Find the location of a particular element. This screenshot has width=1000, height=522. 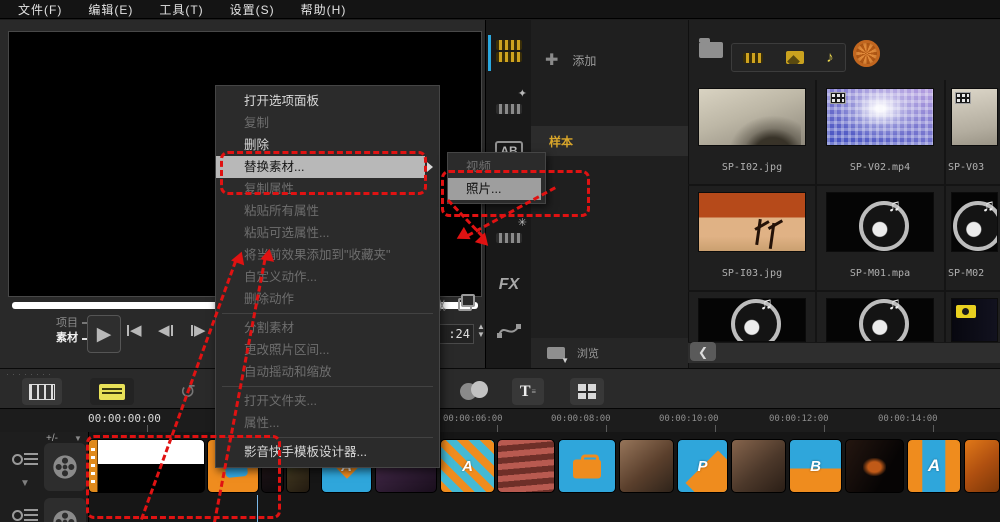

menu-item-1: 复制 is located at coordinates (327, 123).